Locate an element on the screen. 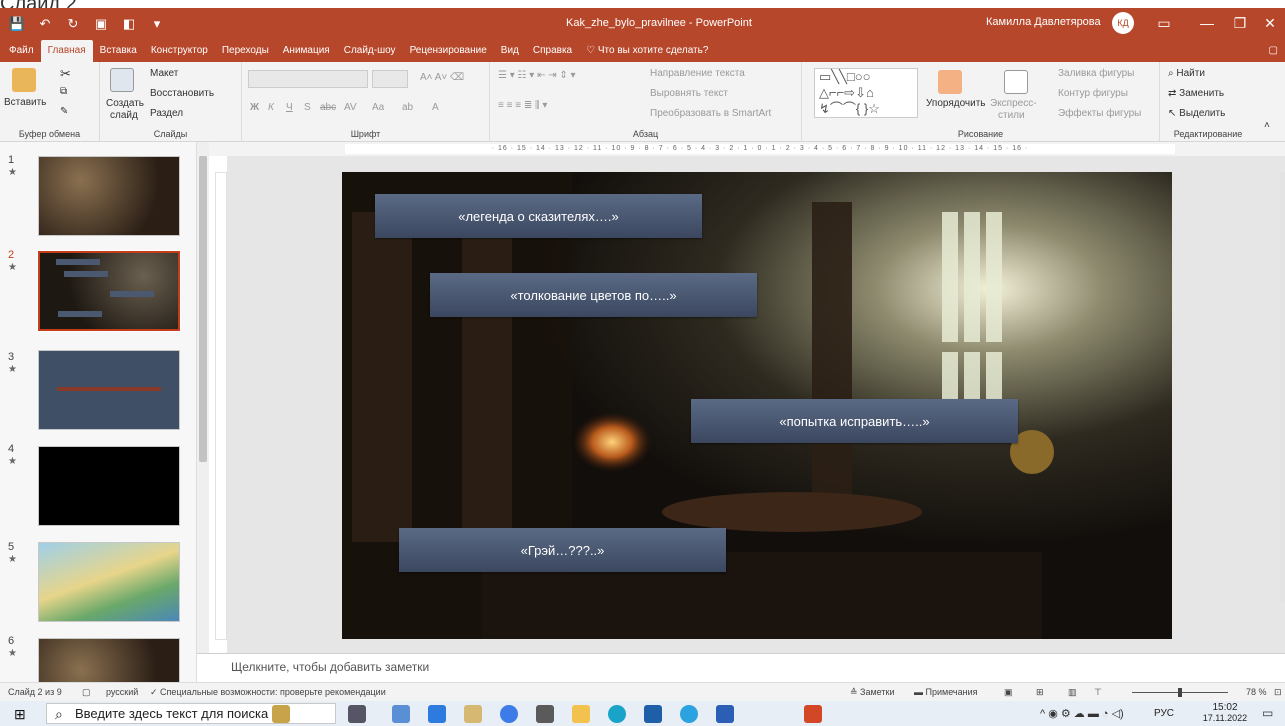 The image size is (1285, 726). bold-button: Ж is located at coordinates (254, 107).